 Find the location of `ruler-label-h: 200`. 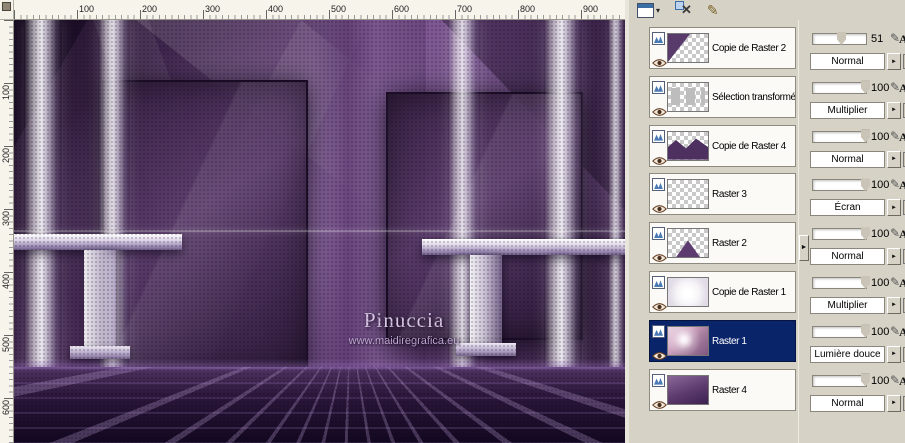

ruler-label-h: 200 is located at coordinates (150, 9).